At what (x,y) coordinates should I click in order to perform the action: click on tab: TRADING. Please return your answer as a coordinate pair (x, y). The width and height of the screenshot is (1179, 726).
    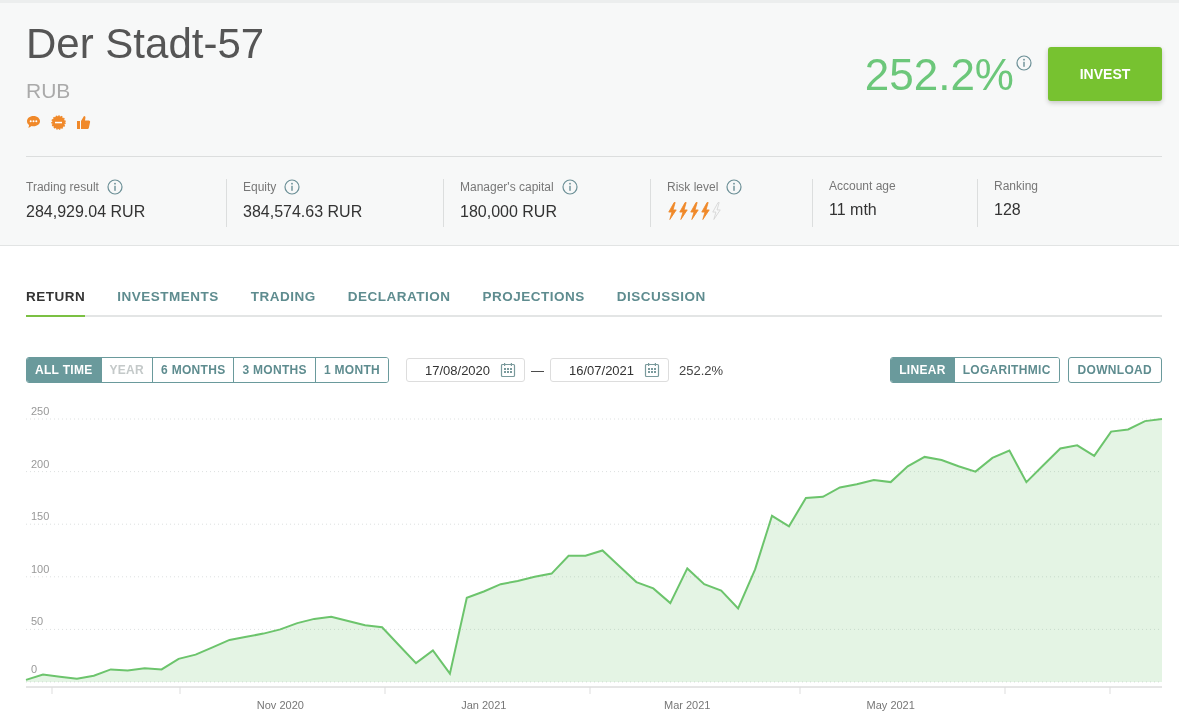
    Looking at the image, I should click on (283, 303).